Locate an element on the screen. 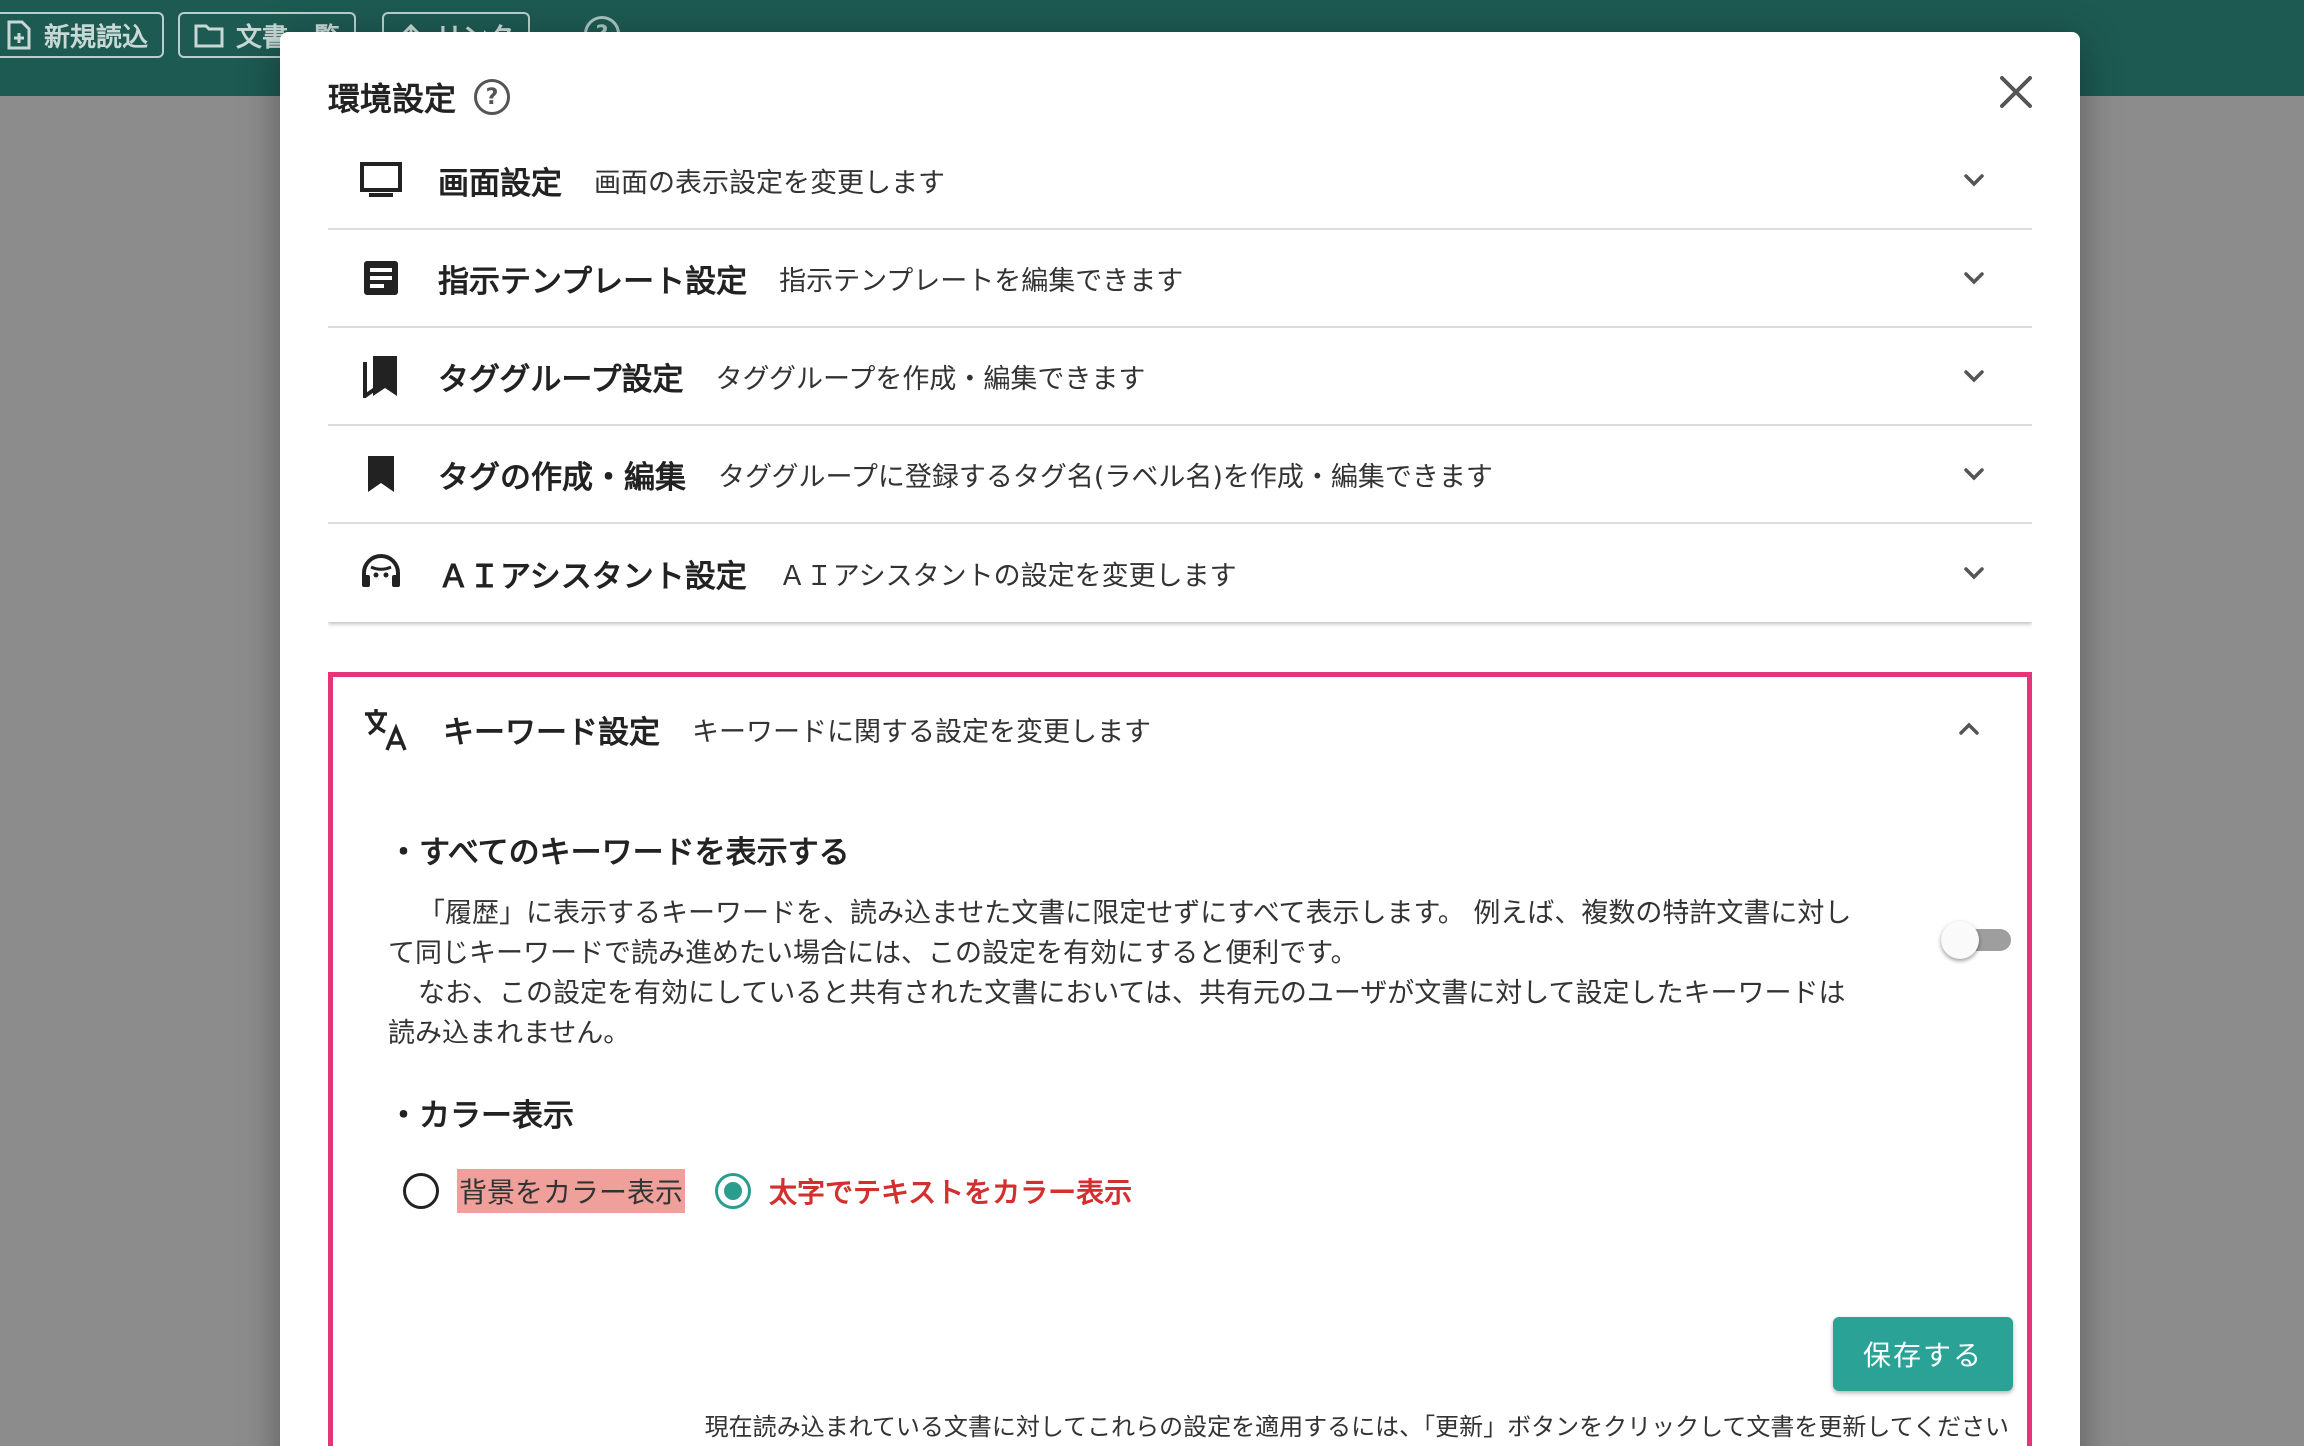 The height and width of the screenshot is (1446, 2304). section-ai-assistant: ＡＩアシスタント設定 ＡＩアシスタントの設定を変更します is located at coordinates (1180, 573).